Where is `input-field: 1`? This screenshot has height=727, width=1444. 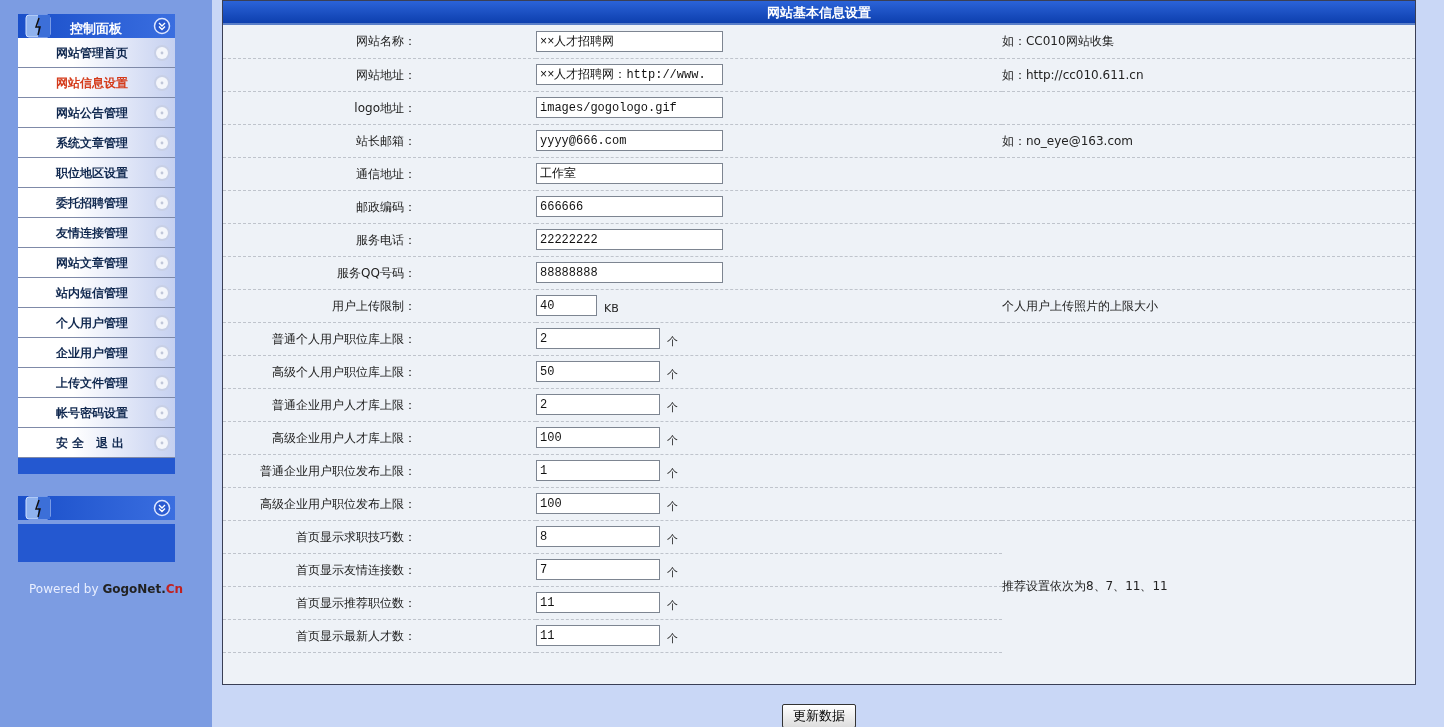
input-field: 1 is located at coordinates (598, 470).